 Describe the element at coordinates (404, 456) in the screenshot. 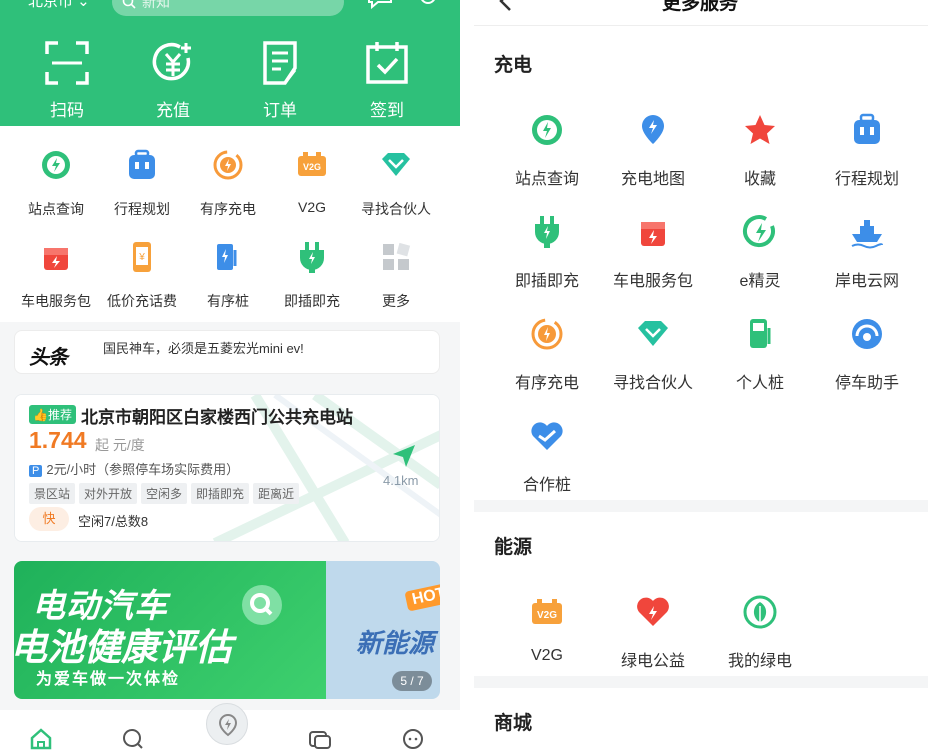

I see `navigate-icon` at that location.